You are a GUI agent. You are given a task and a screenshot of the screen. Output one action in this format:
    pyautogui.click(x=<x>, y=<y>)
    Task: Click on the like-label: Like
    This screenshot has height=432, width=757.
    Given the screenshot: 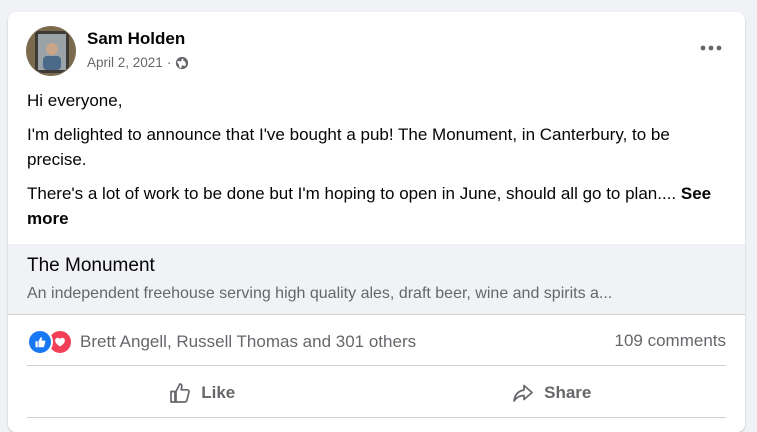 What is the action you would take?
    pyautogui.click(x=218, y=392)
    